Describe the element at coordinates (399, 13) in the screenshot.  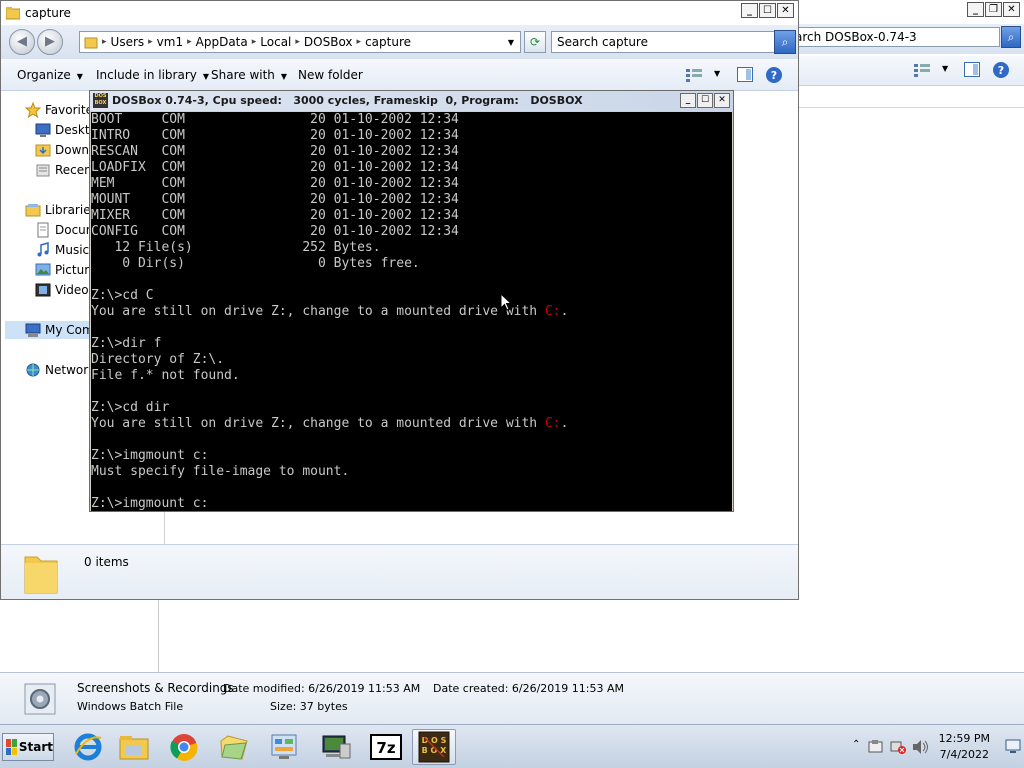
I see `explorer-titlebar: capture _ ☐ ✕` at that location.